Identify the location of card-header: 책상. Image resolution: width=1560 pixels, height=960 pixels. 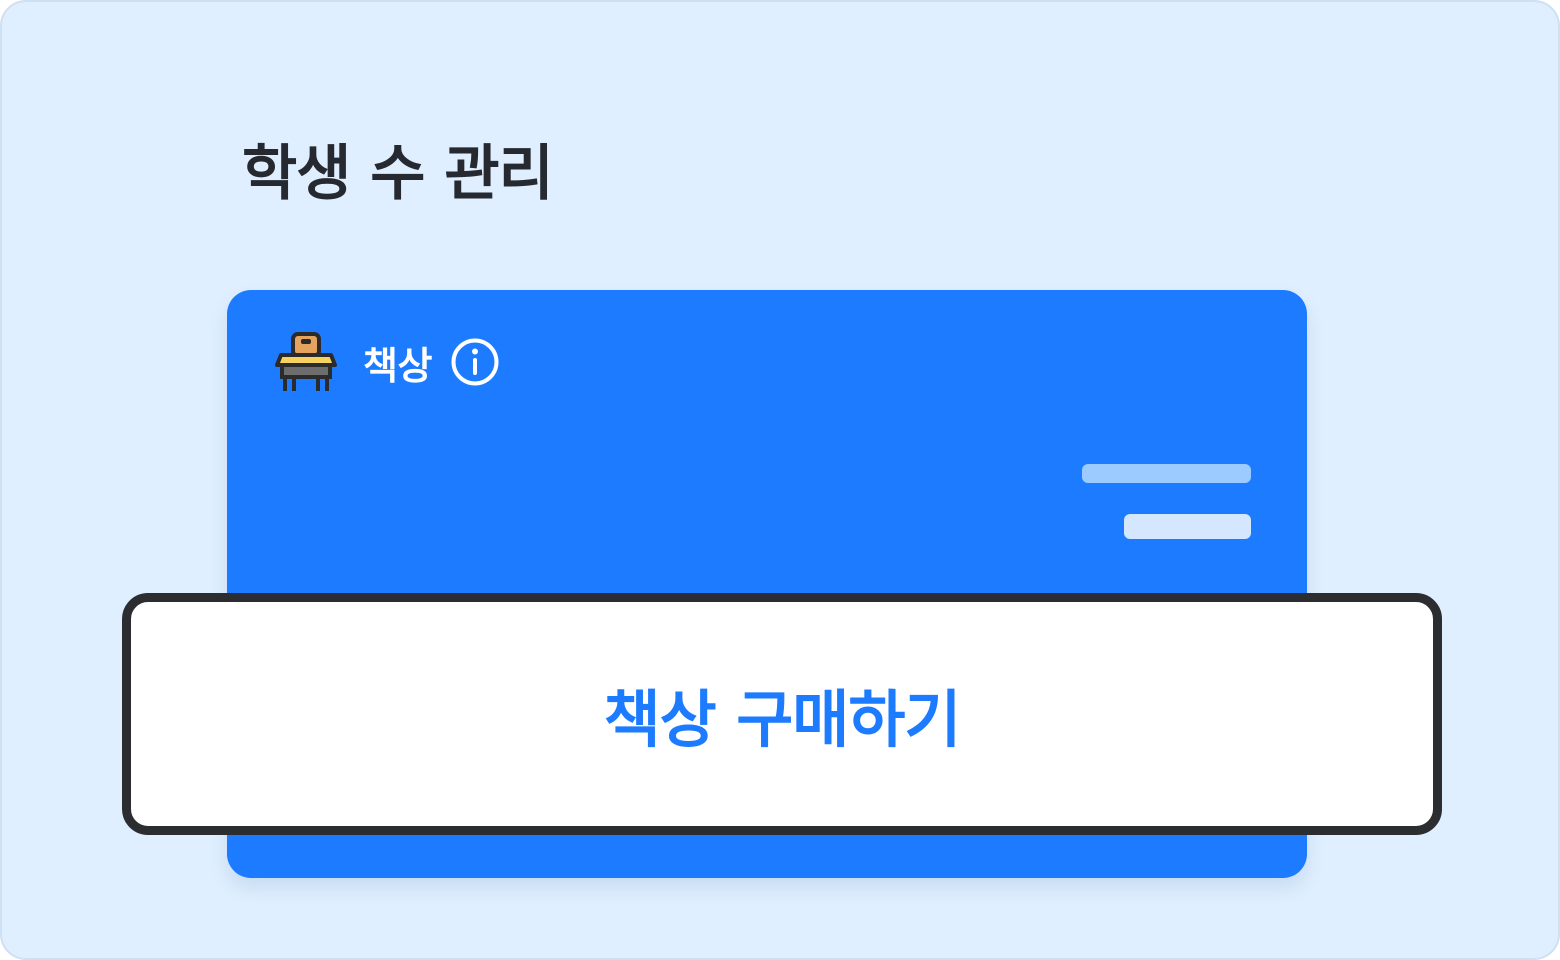
(387, 362).